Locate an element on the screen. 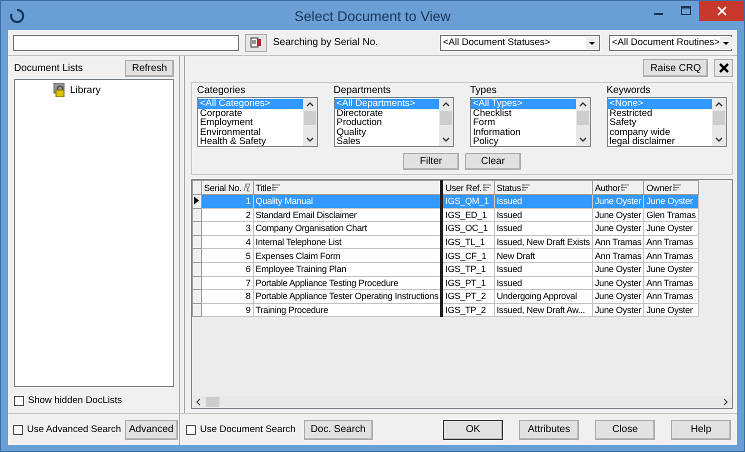  close-filter-button is located at coordinates (723, 68).